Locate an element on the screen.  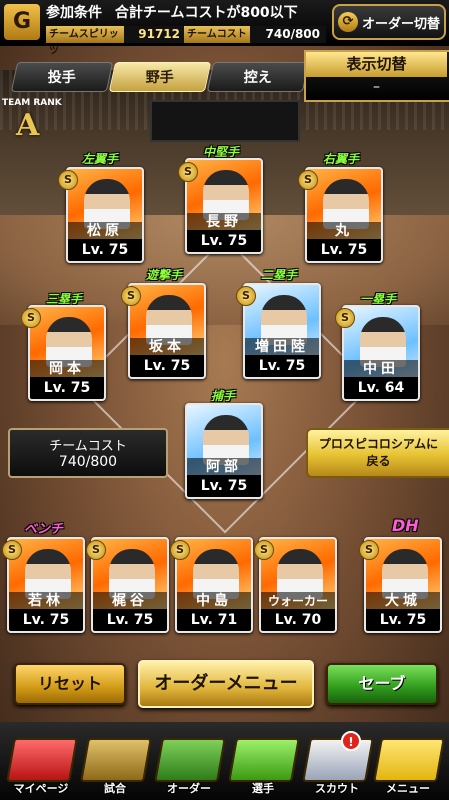
player-level: Lv. 70 is located at coordinates (298, 620).